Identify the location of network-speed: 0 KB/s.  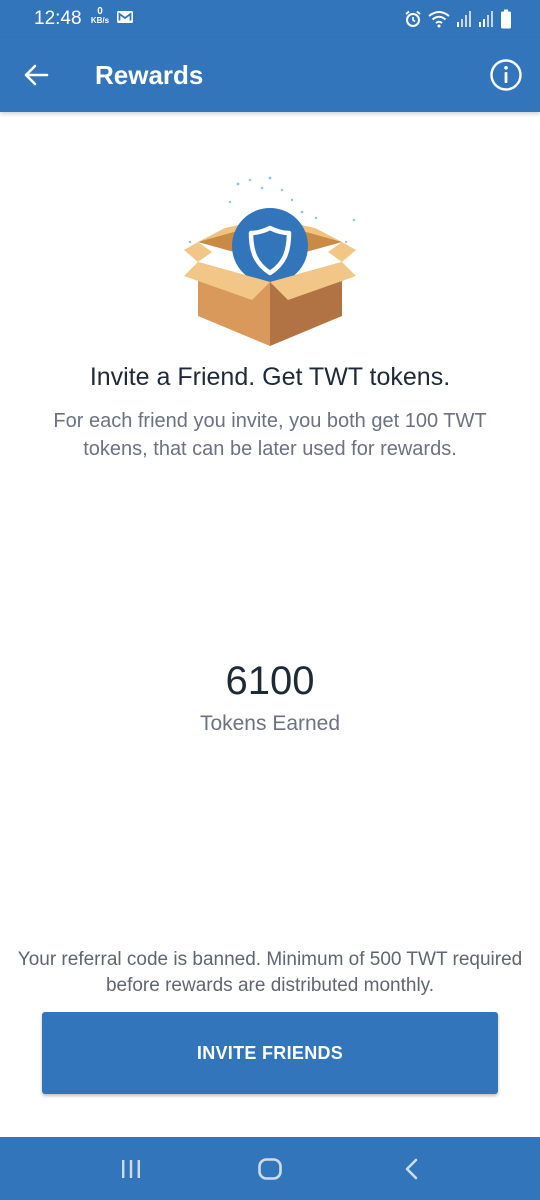
(100, 16).